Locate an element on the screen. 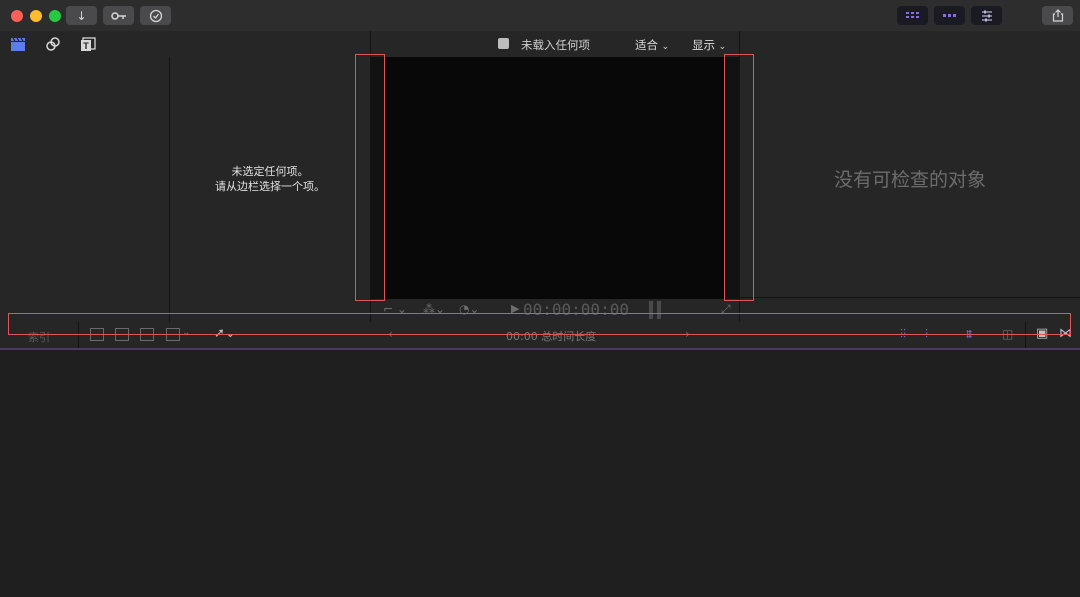  highlight-box-left is located at coordinates (370, 177).